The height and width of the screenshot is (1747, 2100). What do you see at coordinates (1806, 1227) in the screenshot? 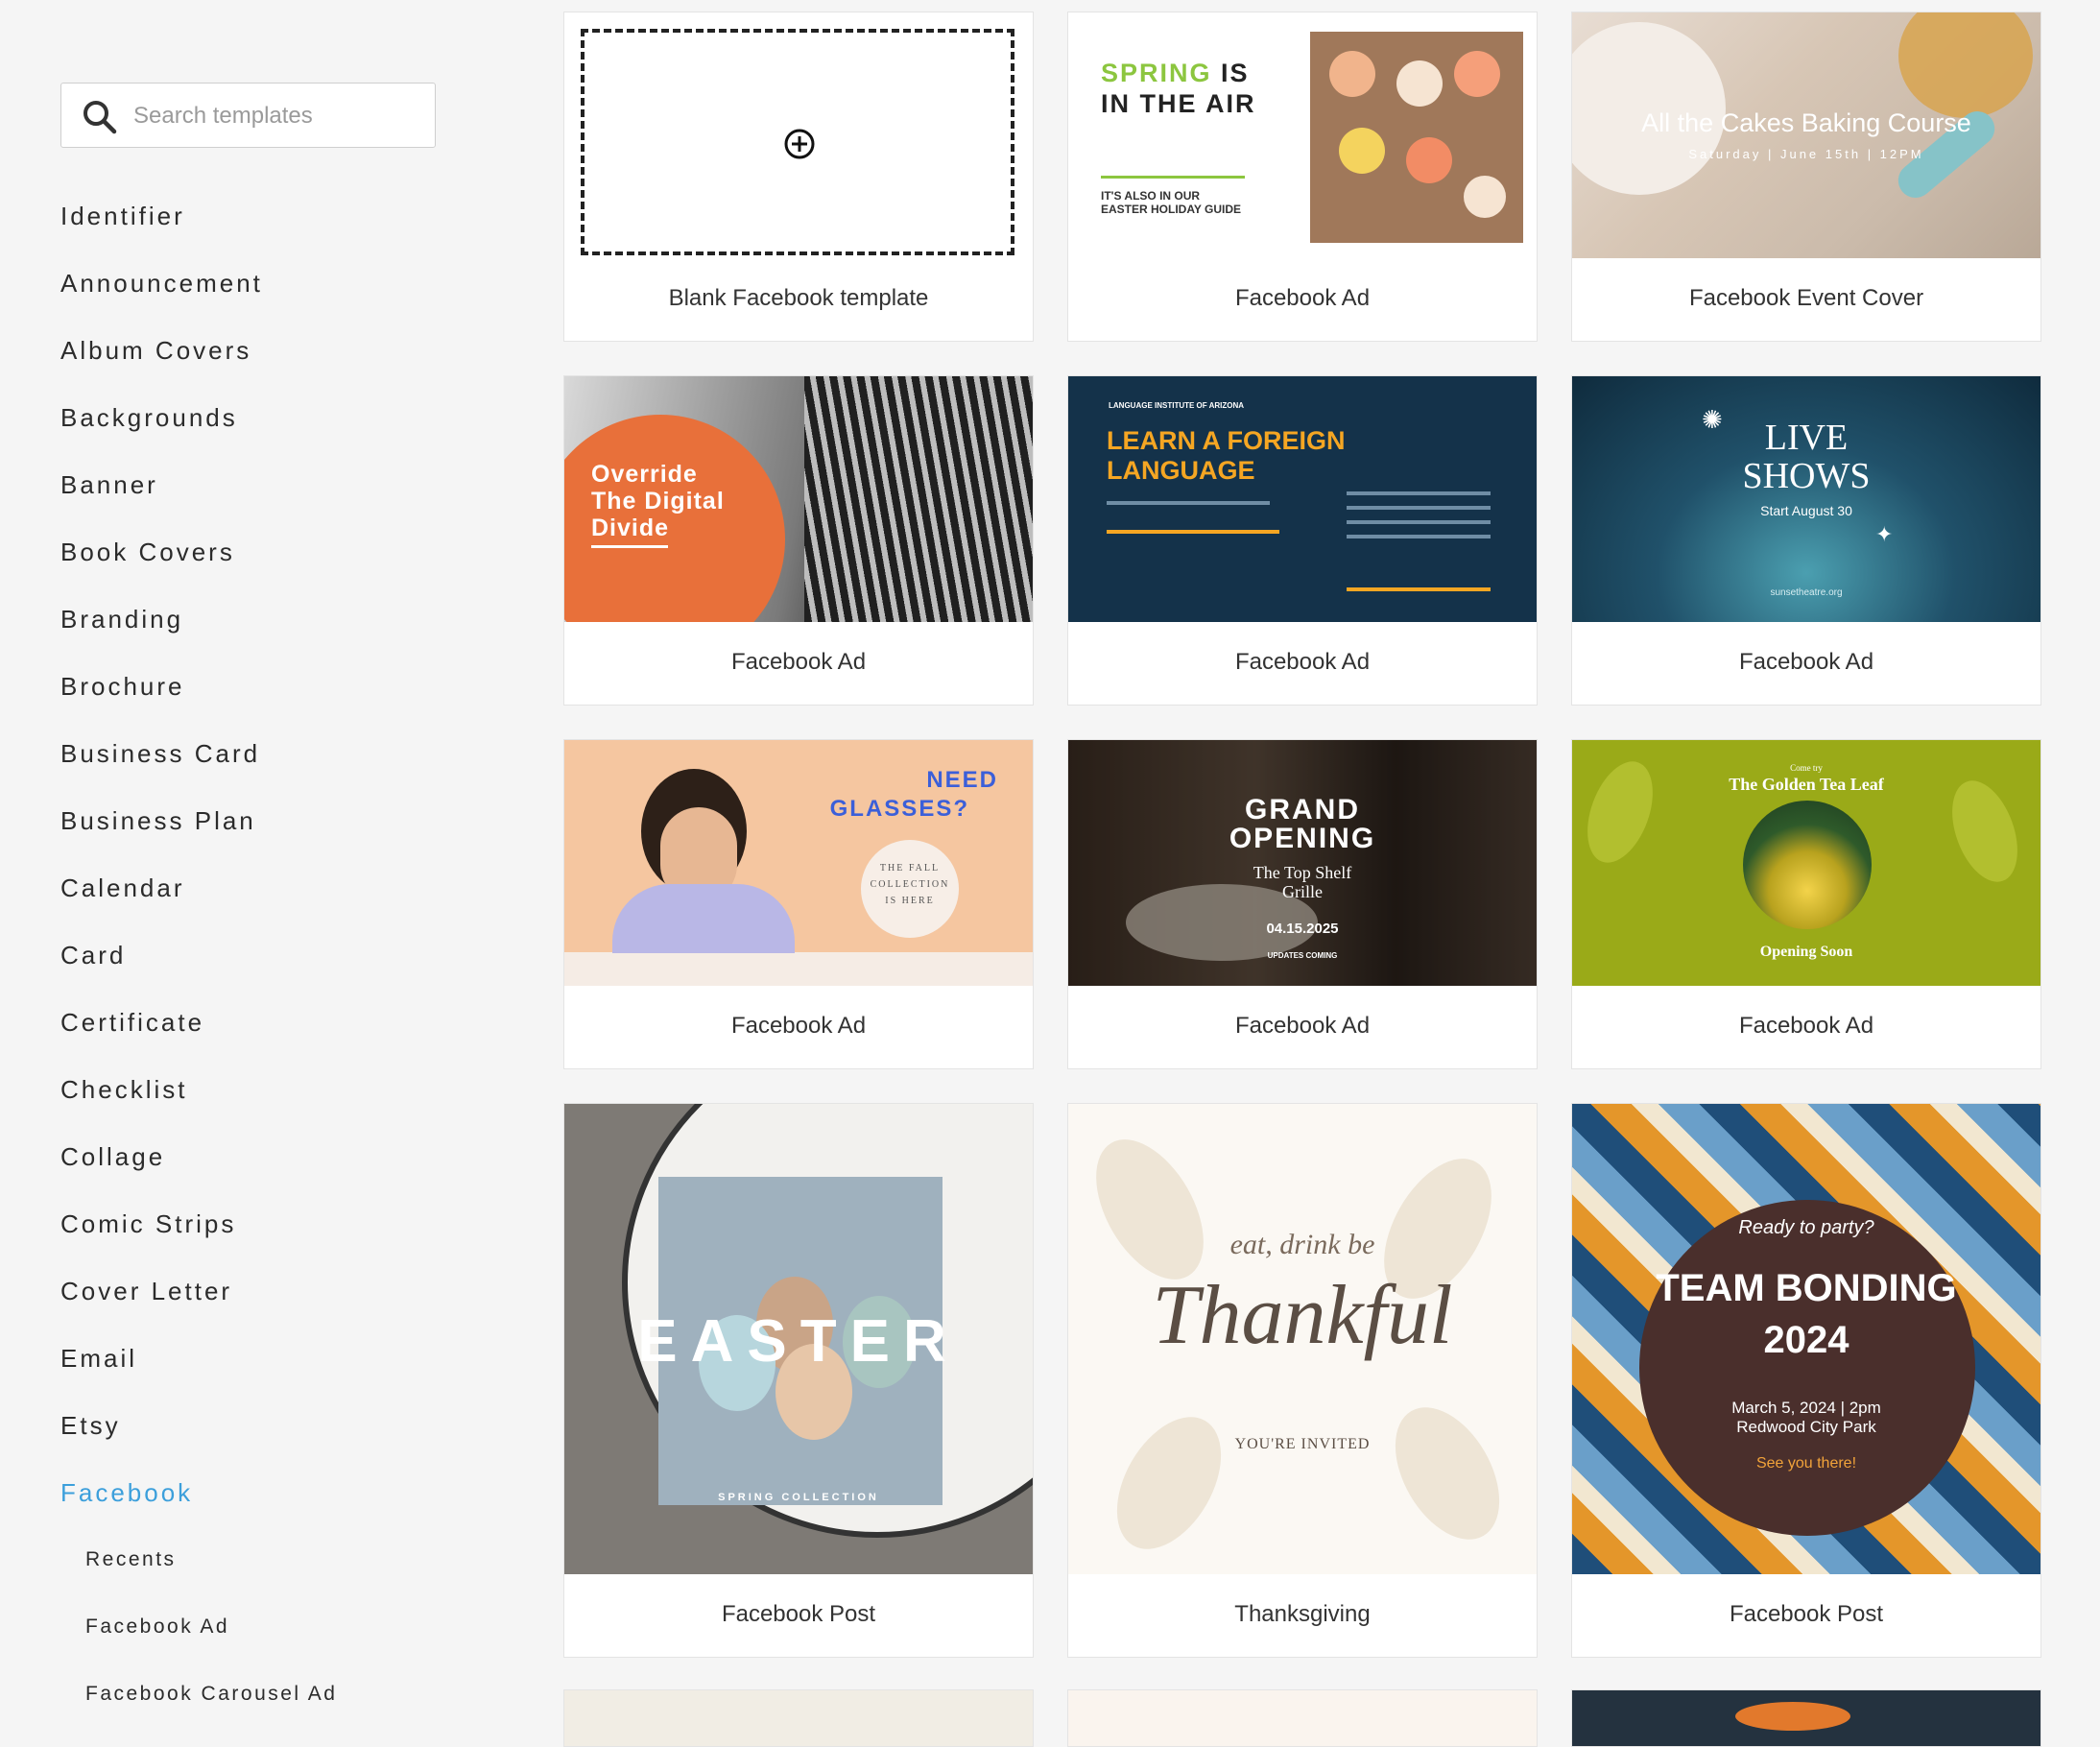
I see `party-question: Ready to party?` at bounding box center [1806, 1227].